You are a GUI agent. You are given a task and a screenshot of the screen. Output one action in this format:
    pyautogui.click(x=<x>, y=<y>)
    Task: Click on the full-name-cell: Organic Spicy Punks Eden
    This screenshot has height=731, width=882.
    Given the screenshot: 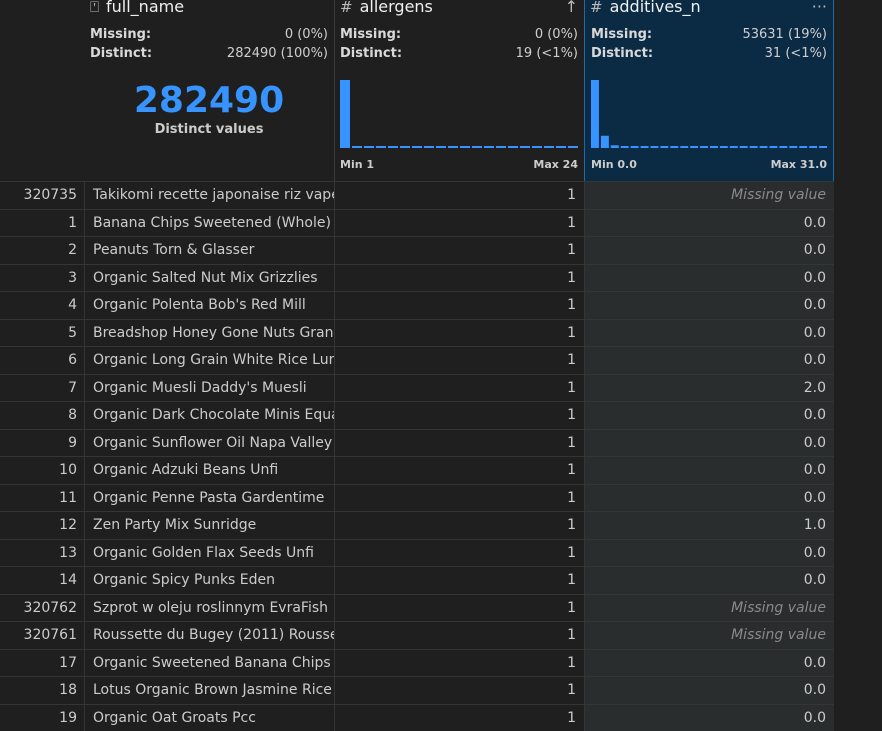 What is the action you would take?
    pyautogui.click(x=209, y=580)
    